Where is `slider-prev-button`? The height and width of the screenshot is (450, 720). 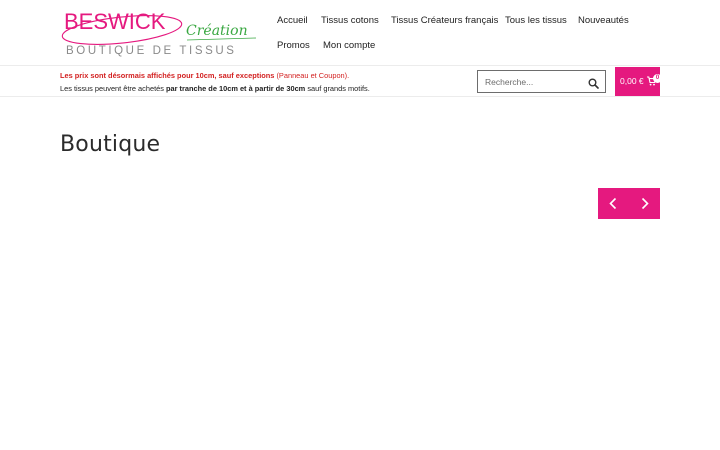
slider-prev-button is located at coordinates (613, 203).